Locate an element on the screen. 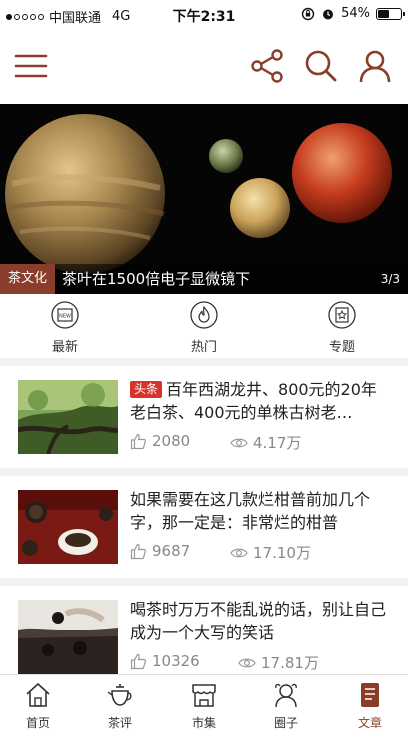  orientation-lock-icon is located at coordinates (308, 13).